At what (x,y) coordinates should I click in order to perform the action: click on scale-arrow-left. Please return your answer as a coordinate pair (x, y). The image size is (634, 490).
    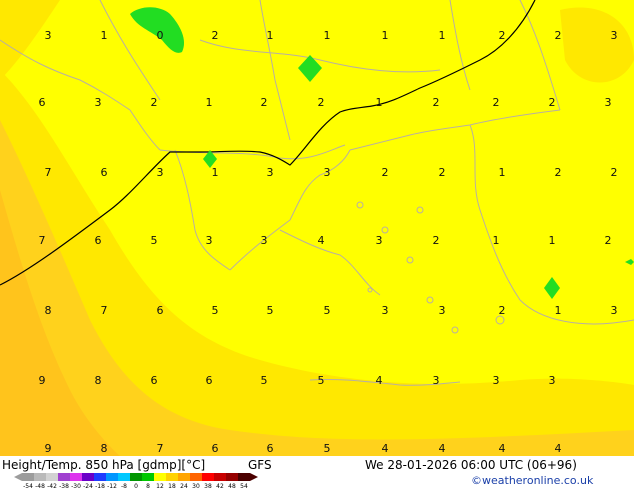
    Looking at the image, I should click on (18, 477).